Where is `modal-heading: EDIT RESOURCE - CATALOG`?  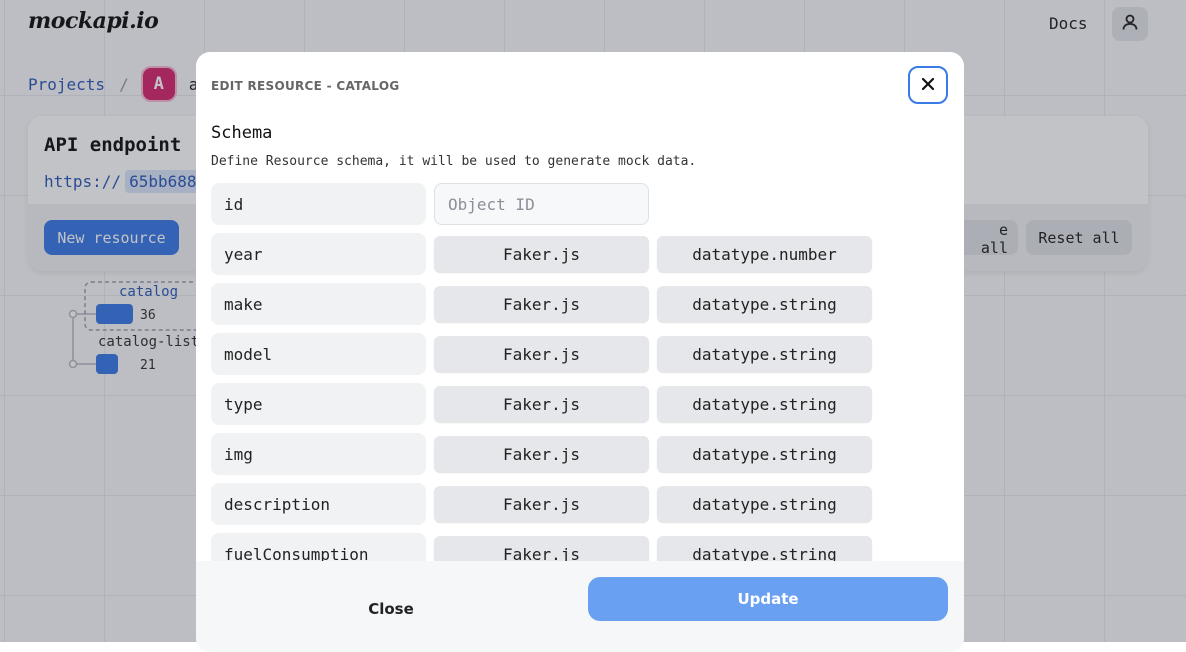
modal-heading: EDIT RESOURCE - CATALOG is located at coordinates (305, 86).